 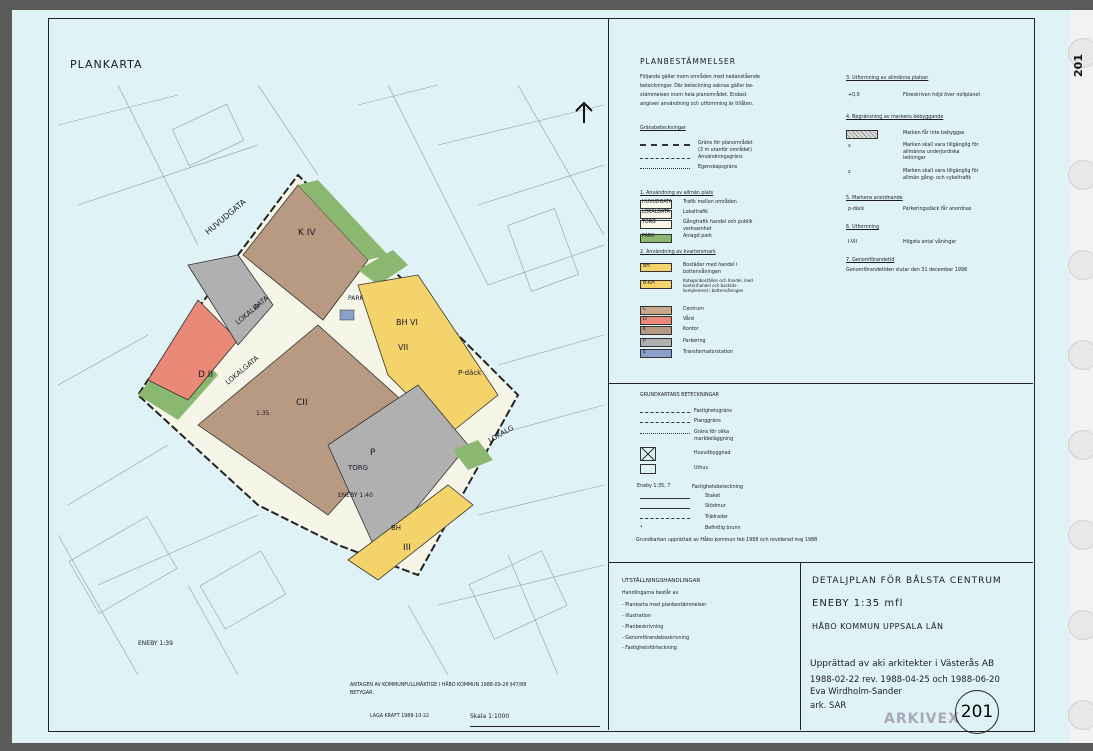 What do you see at coordinates (713, 411) in the screenshot?
I see `legend-text: Fastighetsgräns` at bounding box center [713, 411].